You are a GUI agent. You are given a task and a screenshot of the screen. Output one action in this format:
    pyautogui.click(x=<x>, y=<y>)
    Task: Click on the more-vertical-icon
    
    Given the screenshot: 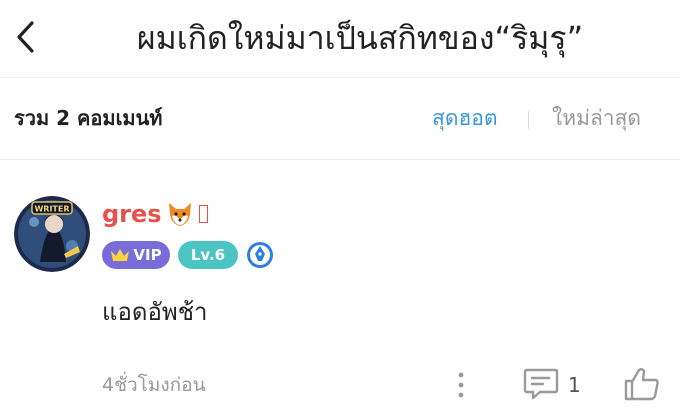 What is the action you would take?
    pyautogui.click(x=461, y=385)
    